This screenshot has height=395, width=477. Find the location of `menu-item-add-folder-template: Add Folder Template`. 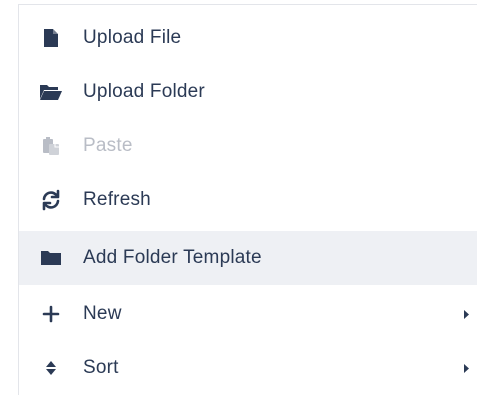

menu-item-add-folder-template: Add Folder Template is located at coordinates (248, 258).